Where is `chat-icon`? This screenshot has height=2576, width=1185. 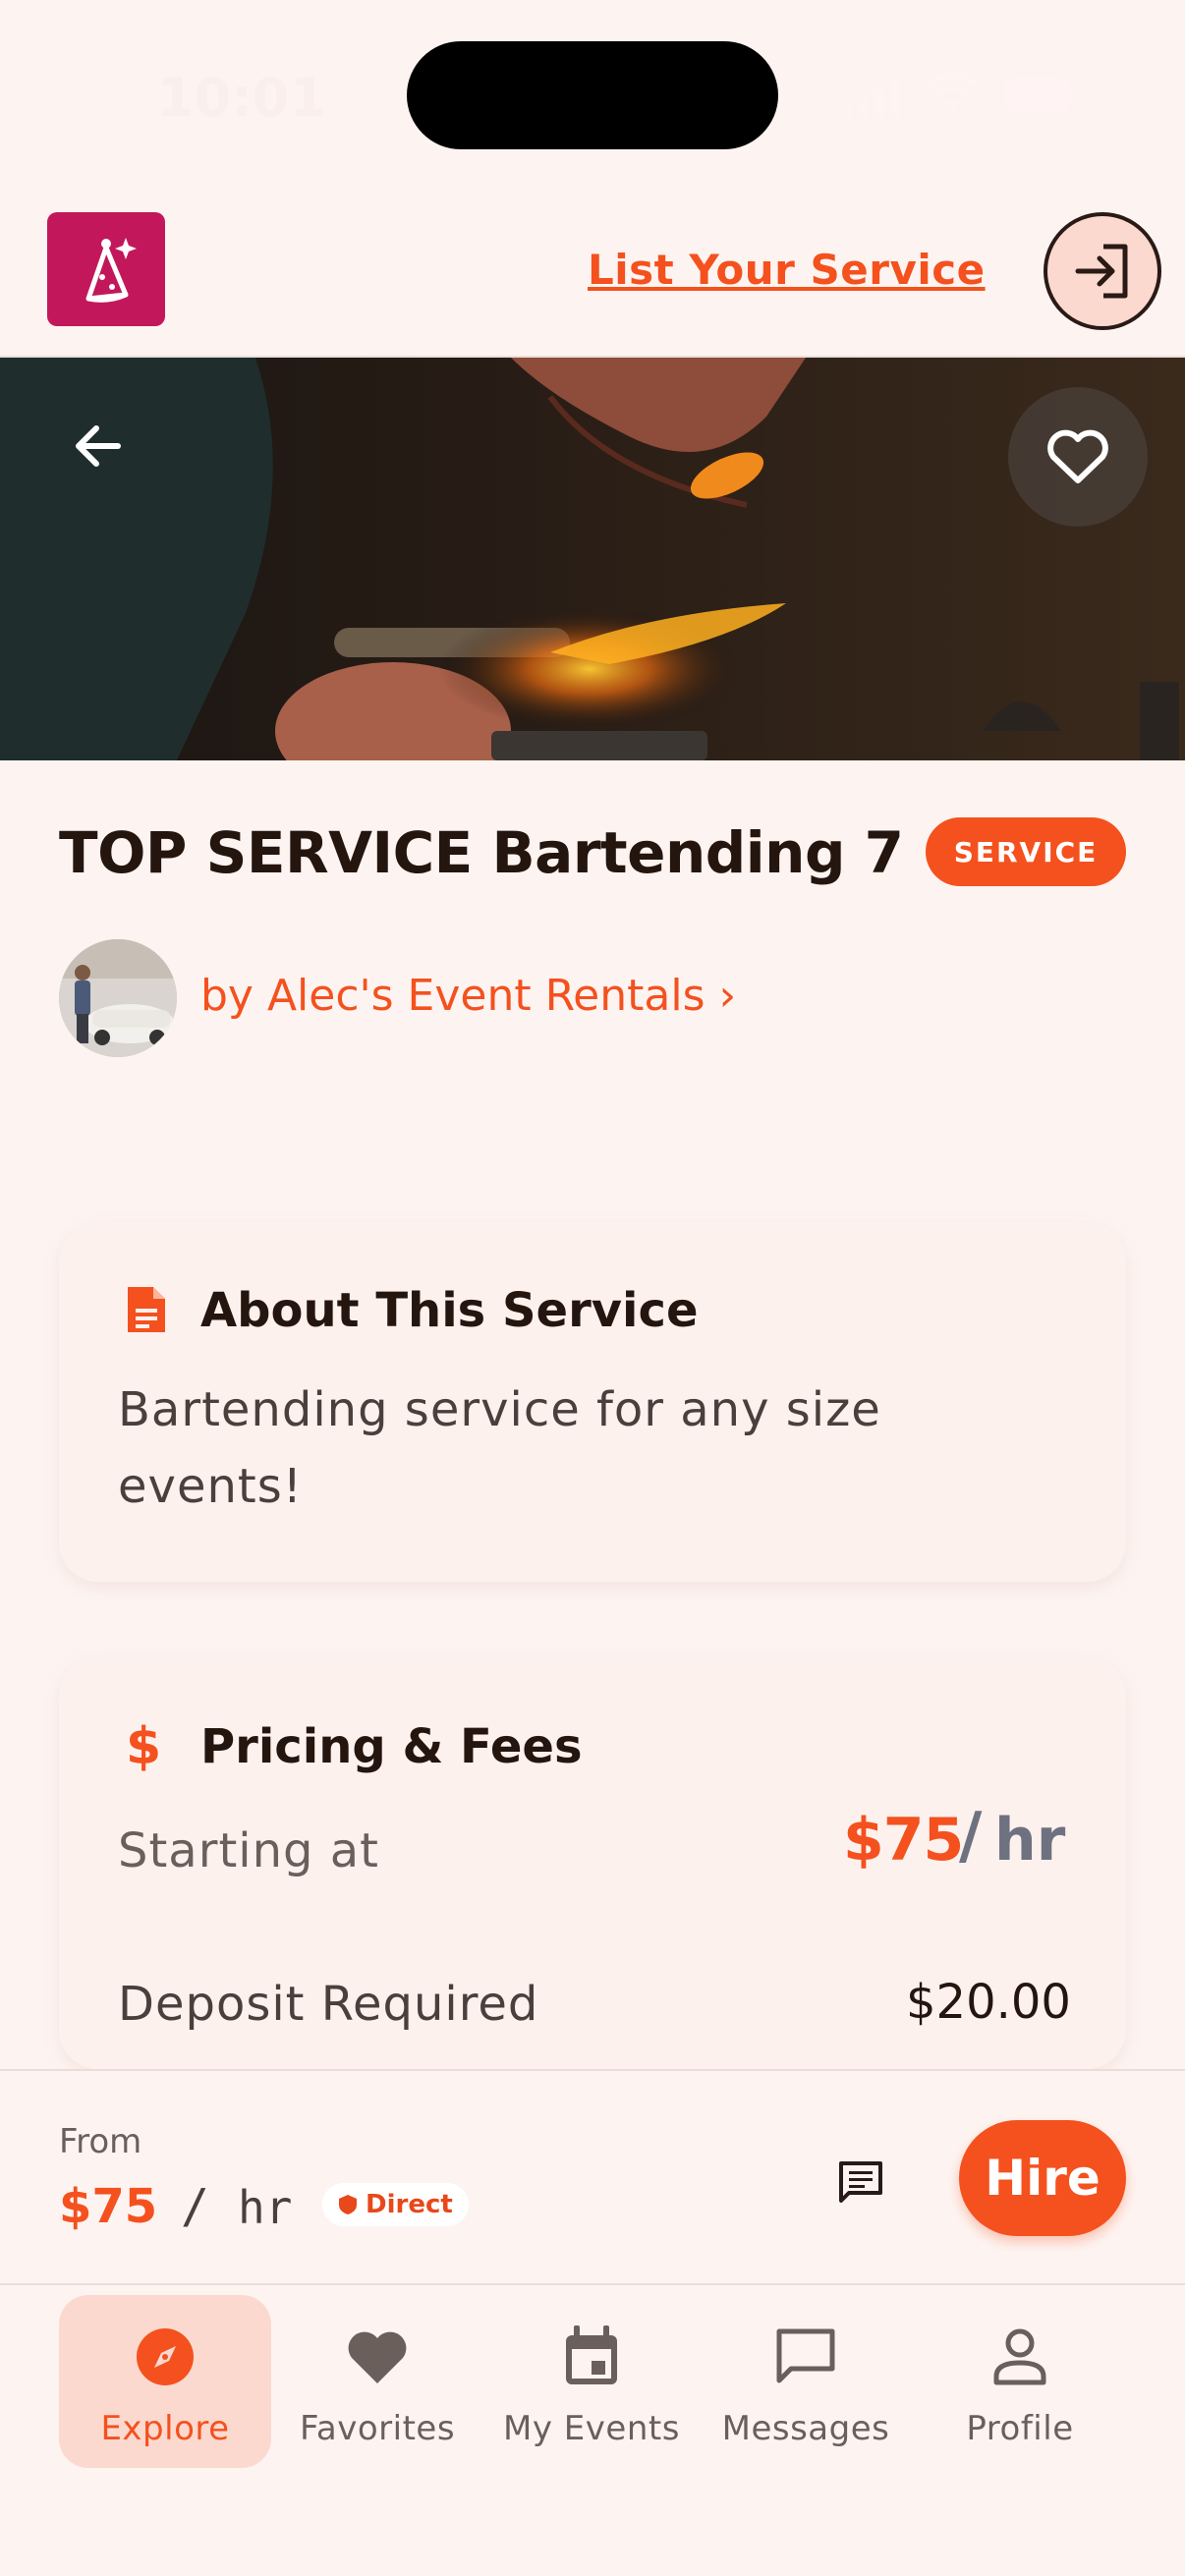 chat-icon is located at coordinates (861, 2182).